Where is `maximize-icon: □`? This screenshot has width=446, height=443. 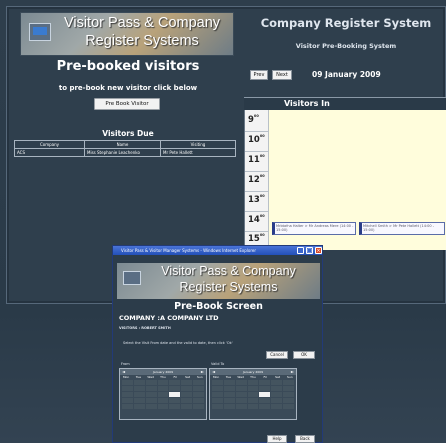 maximize-icon: □ is located at coordinates (309, 250).